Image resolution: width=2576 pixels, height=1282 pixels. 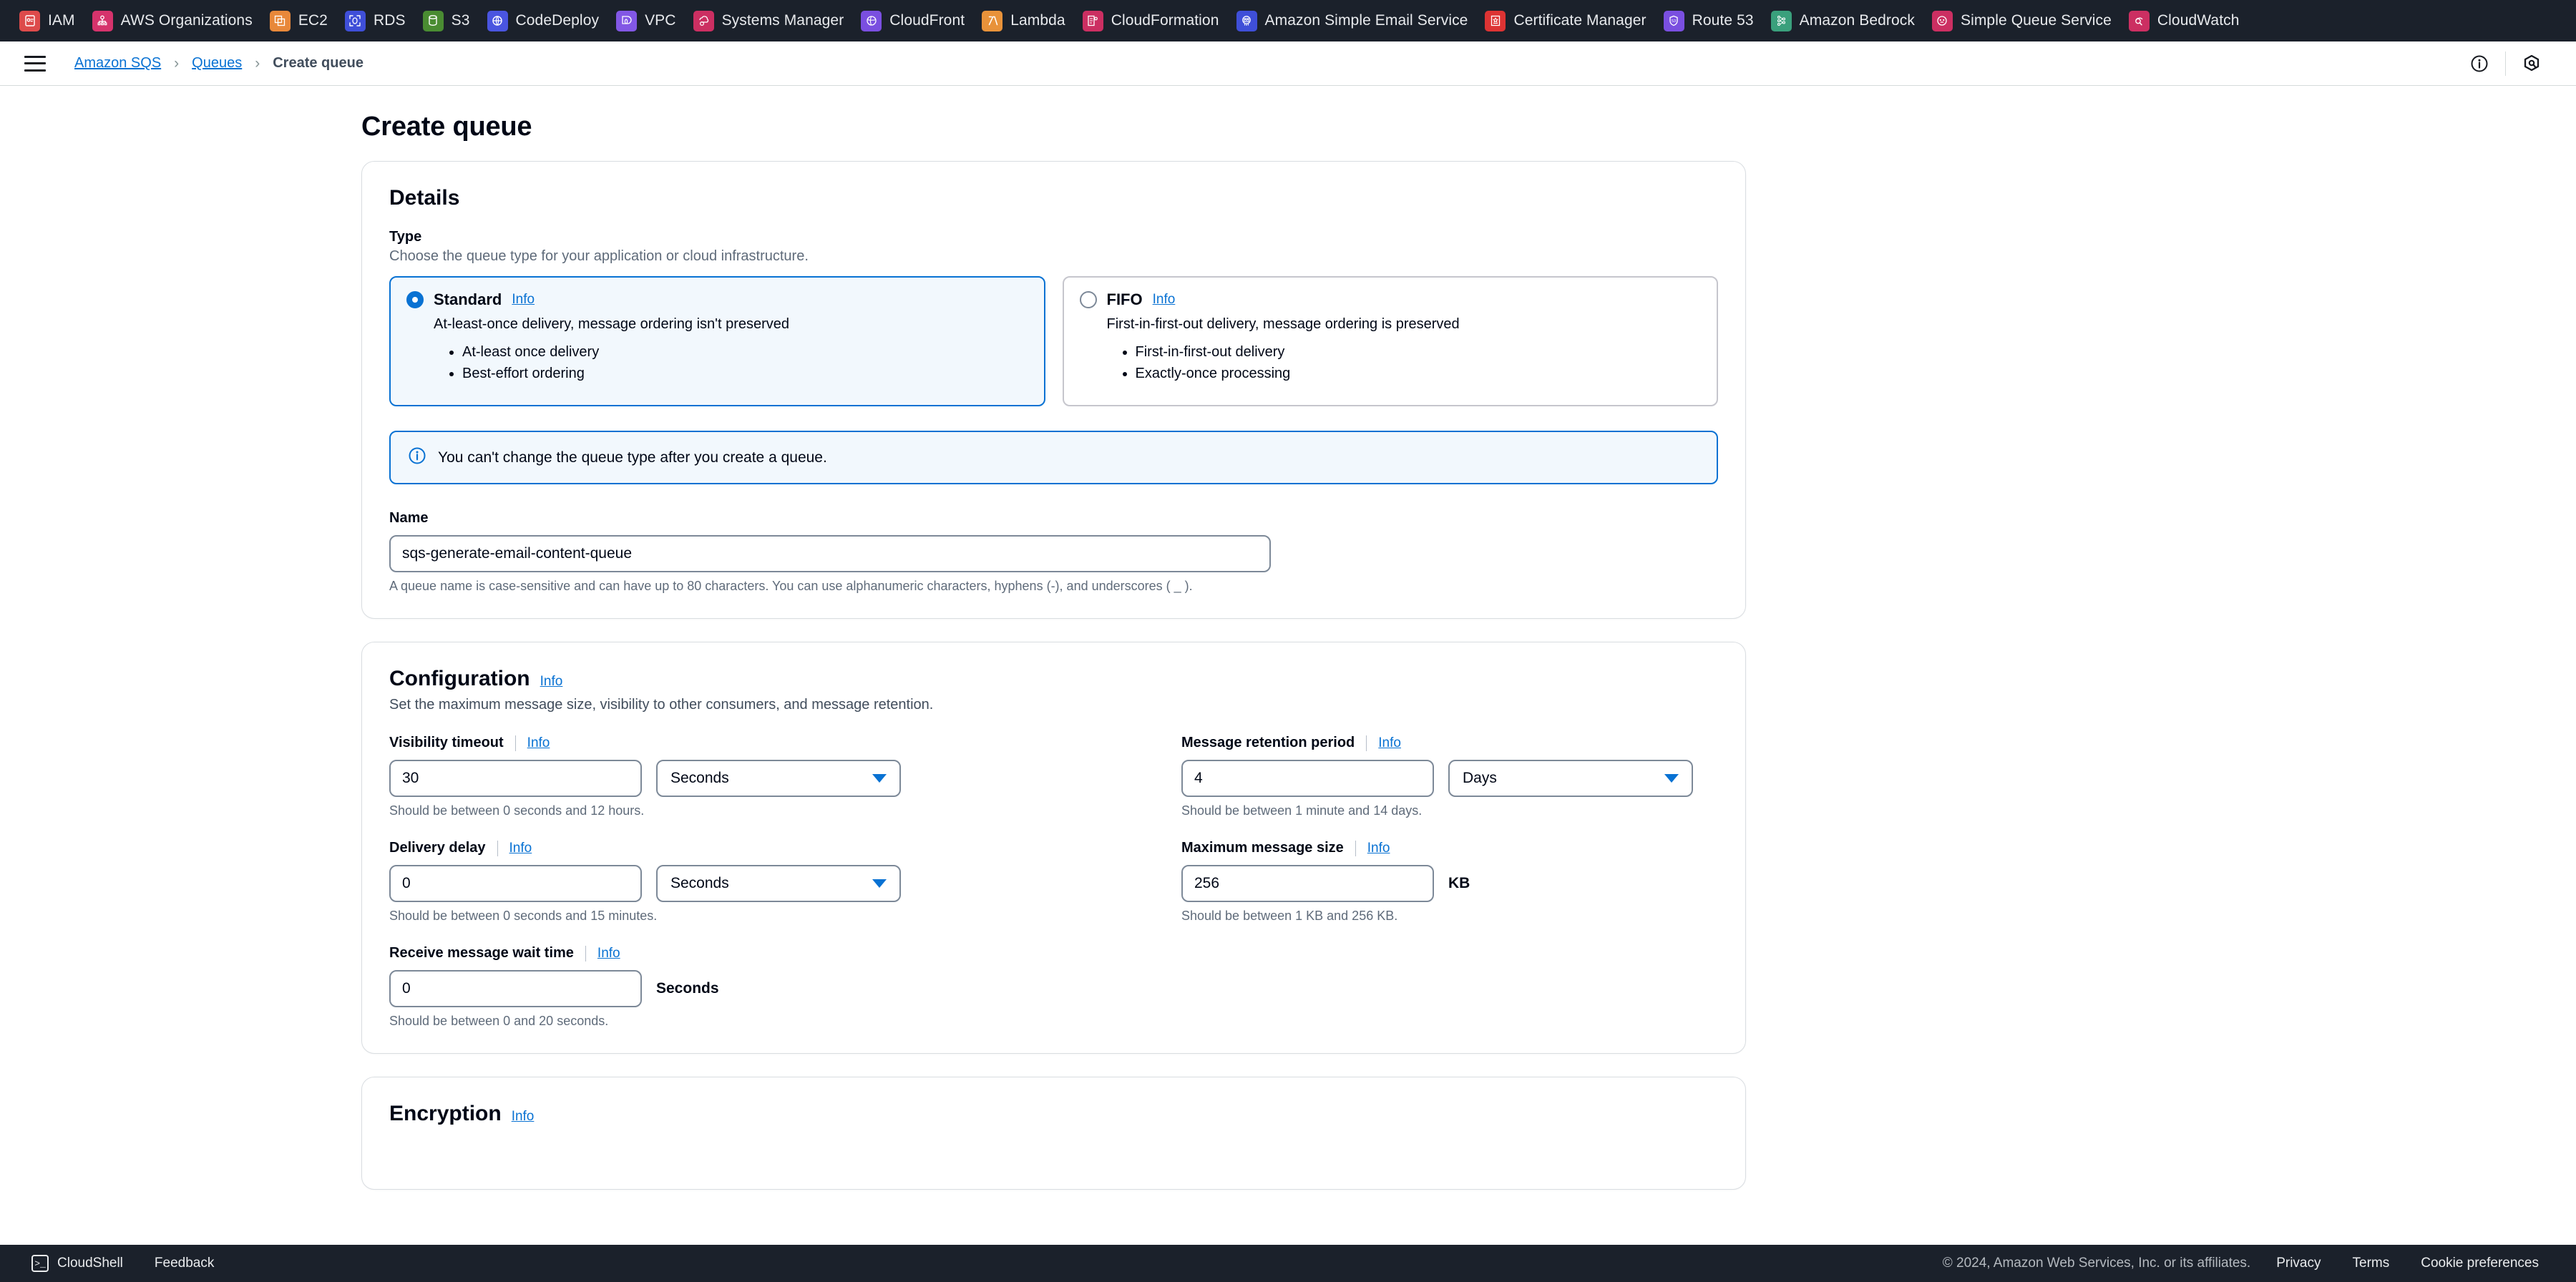 I want to click on bookmark-iam: IAM, so click(x=50, y=20).